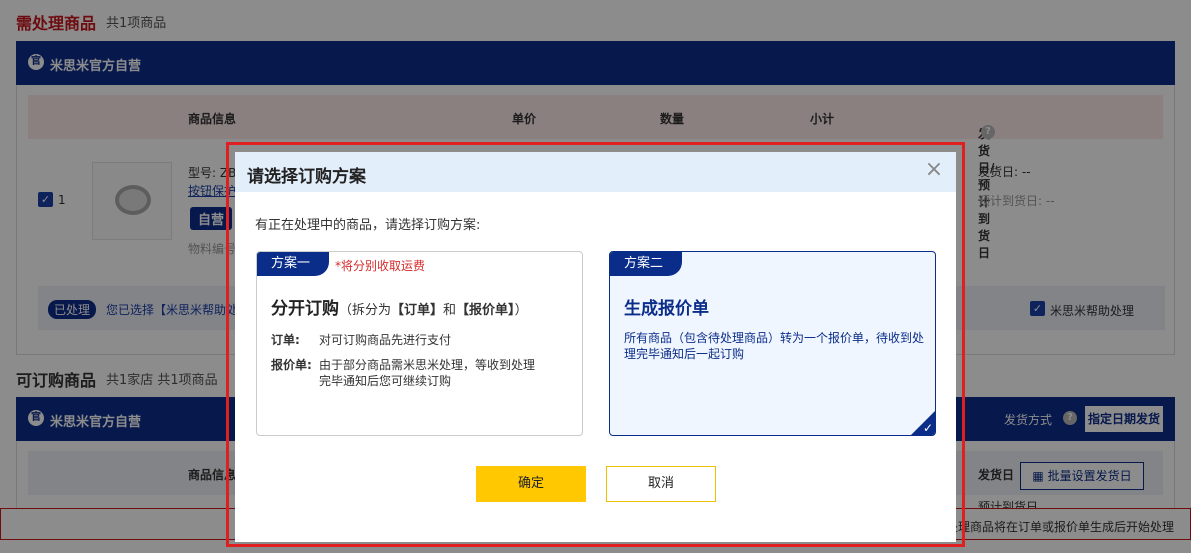  I want to click on subtitle-order: 【订单】, so click(417, 310).